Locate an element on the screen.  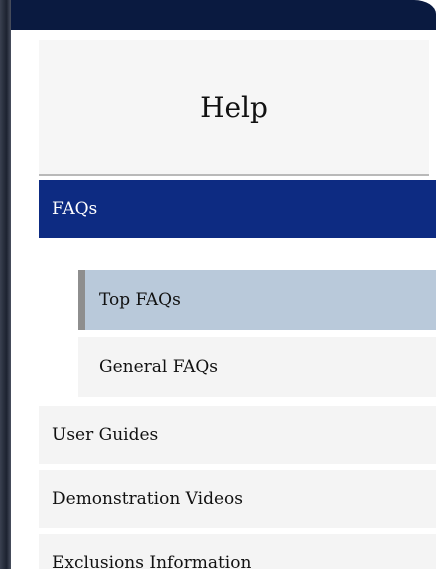
nav-item-demonstration-videos-label: Demonstration Videos is located at coordinates (147, 499).